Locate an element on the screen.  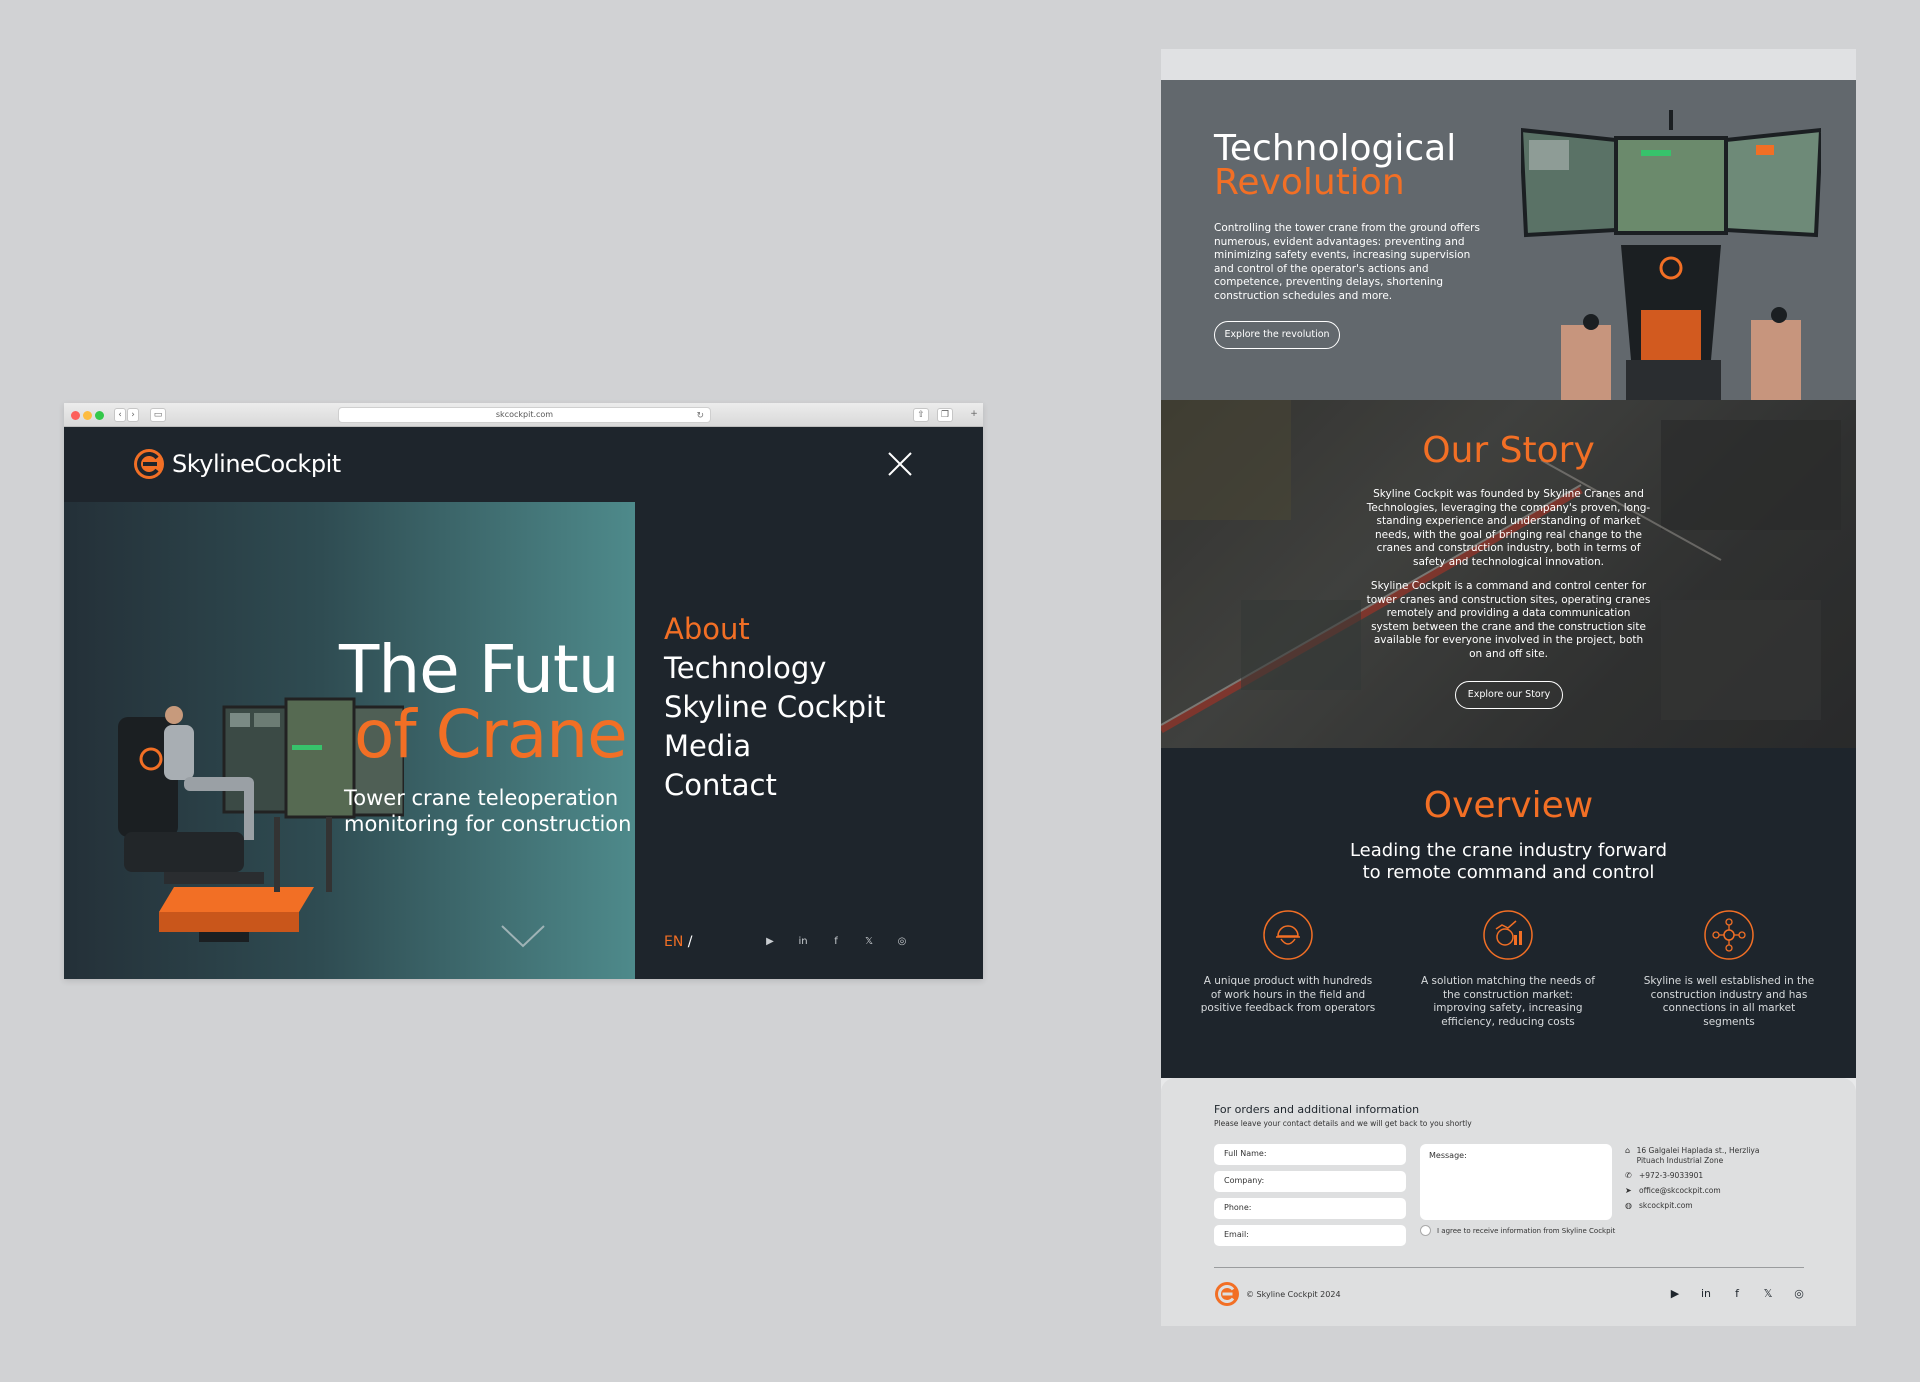
footer-divider is located at coordinates (1509, 1267).